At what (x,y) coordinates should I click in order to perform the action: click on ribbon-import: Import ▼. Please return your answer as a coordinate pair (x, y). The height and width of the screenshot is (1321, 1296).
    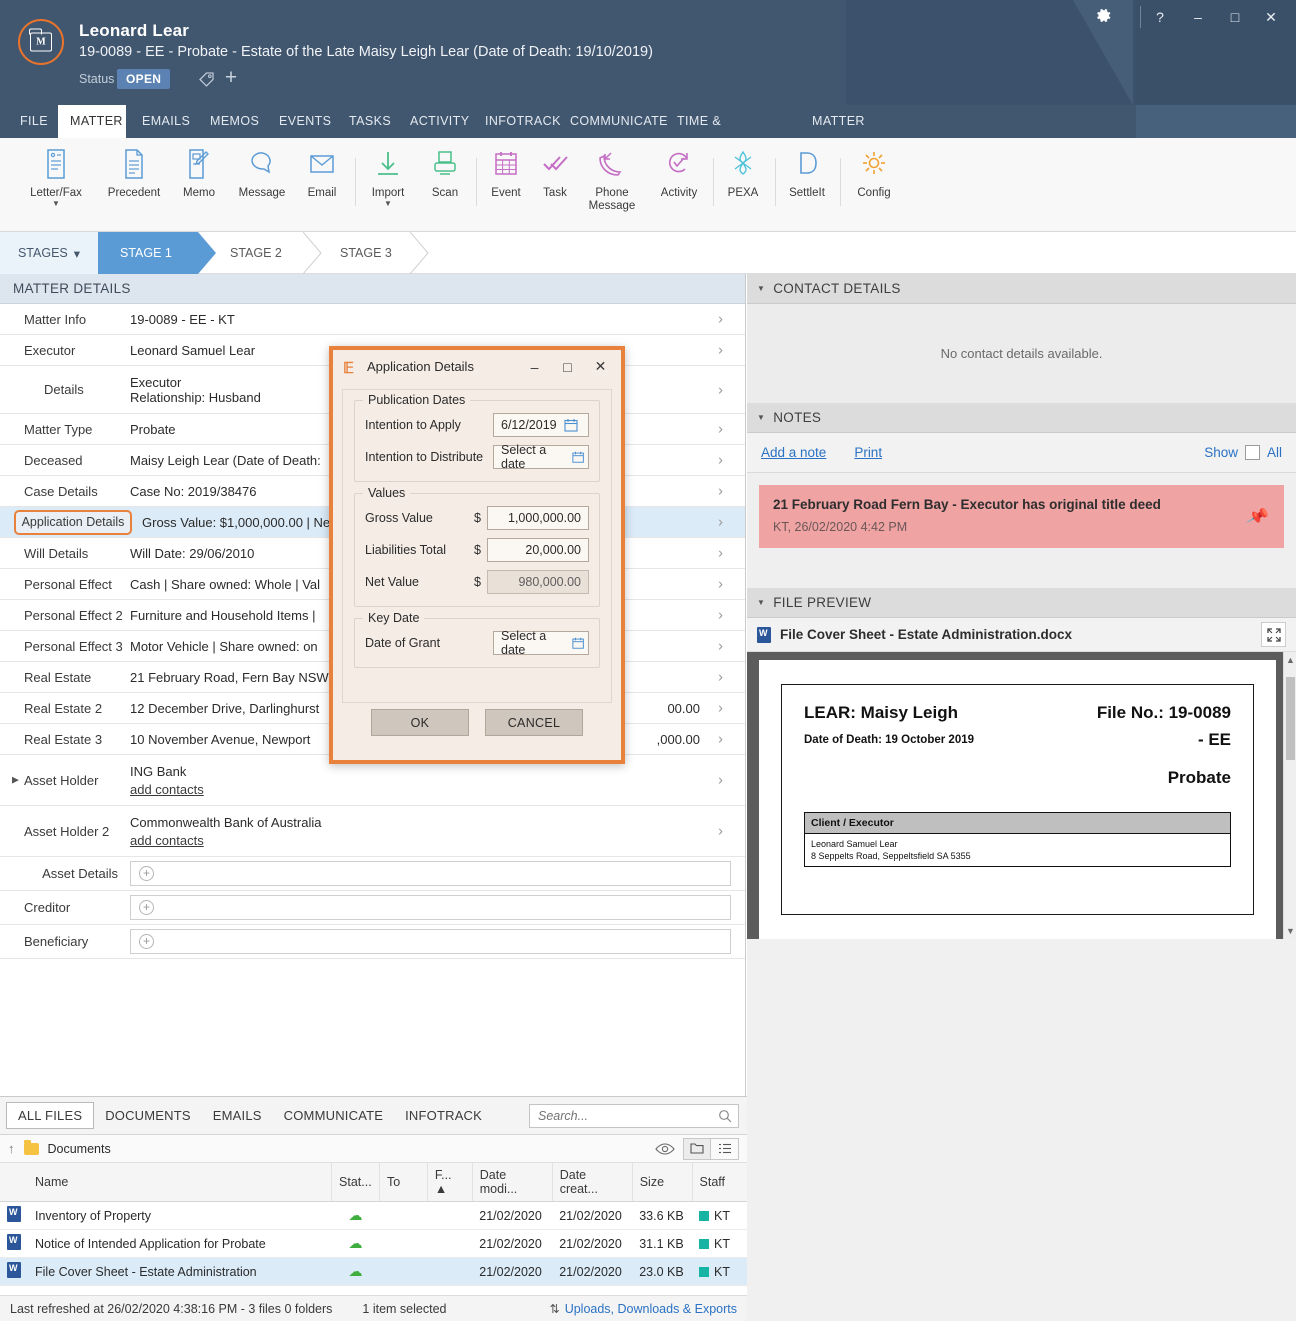
    Looking at the image, I should click on (388, 176).